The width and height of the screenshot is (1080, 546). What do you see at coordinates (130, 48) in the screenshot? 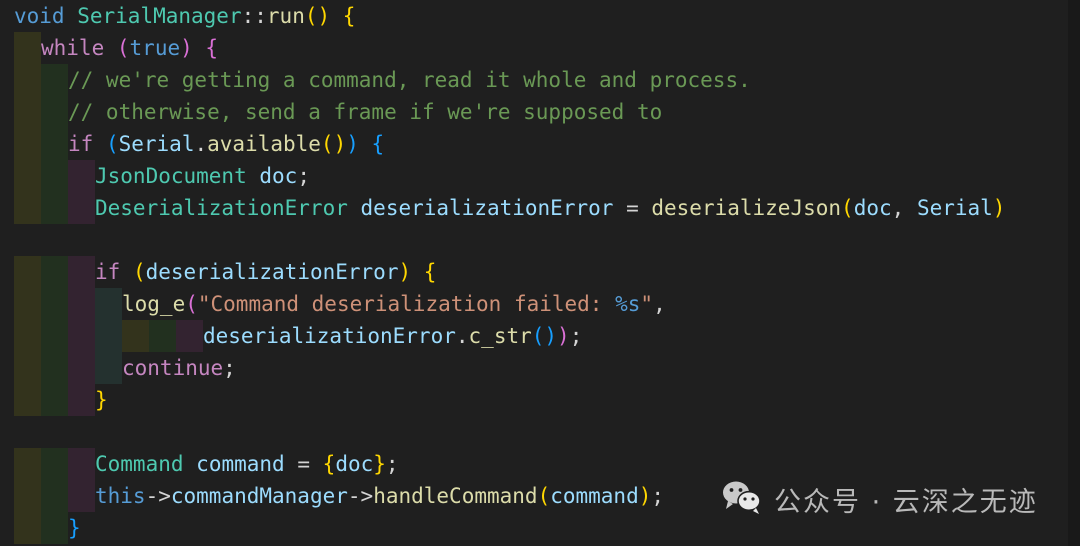
I see `code-line-text: while (true) {` at bounding box center [130, 48].